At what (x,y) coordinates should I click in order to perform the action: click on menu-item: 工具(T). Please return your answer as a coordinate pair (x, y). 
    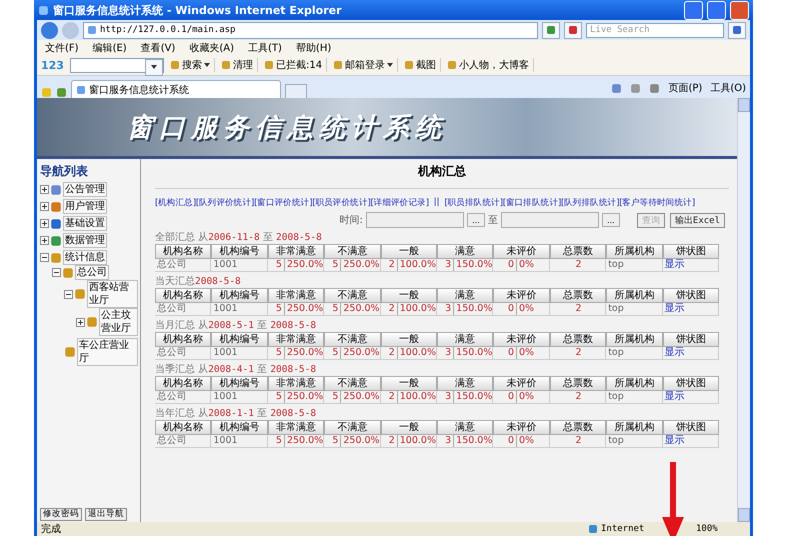
    Looking at the image, I should click on (265, 47).